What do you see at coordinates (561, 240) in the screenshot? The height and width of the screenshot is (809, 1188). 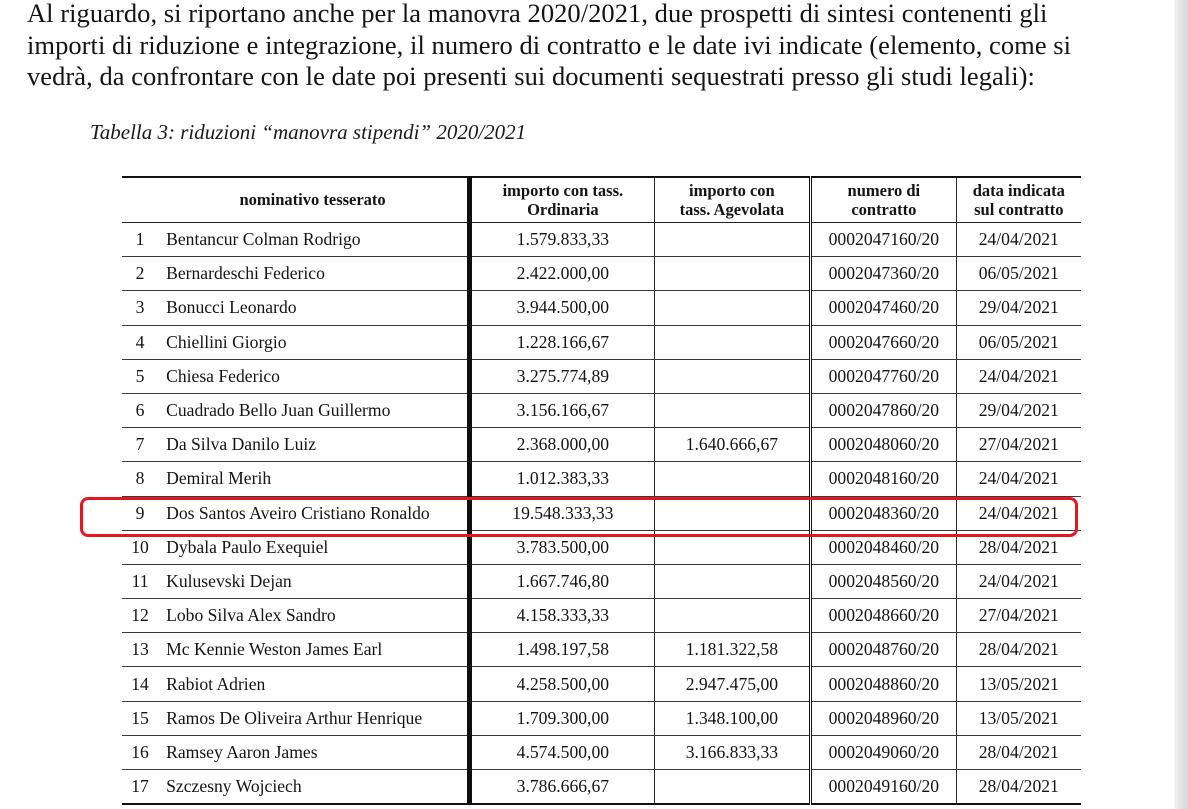 I see `row-ordinaria-cell: 1.579.833,33` at bounding box center [561, 240].